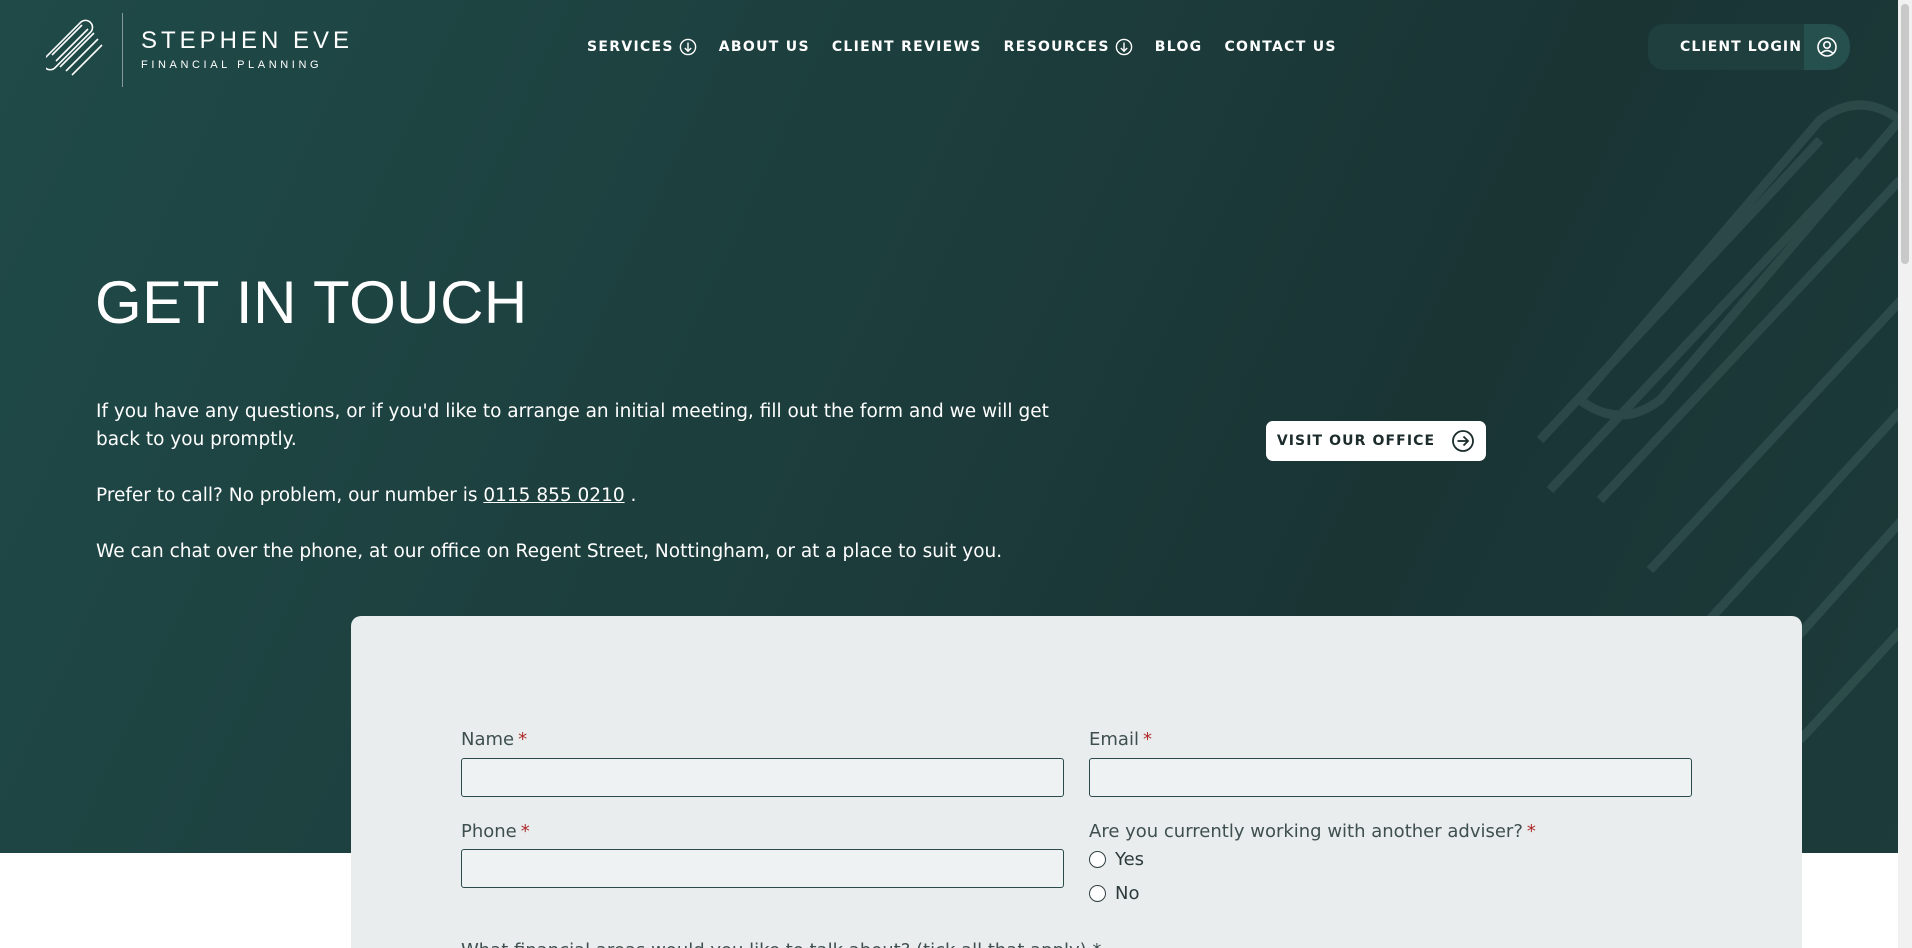  Describe the element at coordinates (247, 40) in the screenshot. I see `brand-name: STEPHEN EVE` at that location.